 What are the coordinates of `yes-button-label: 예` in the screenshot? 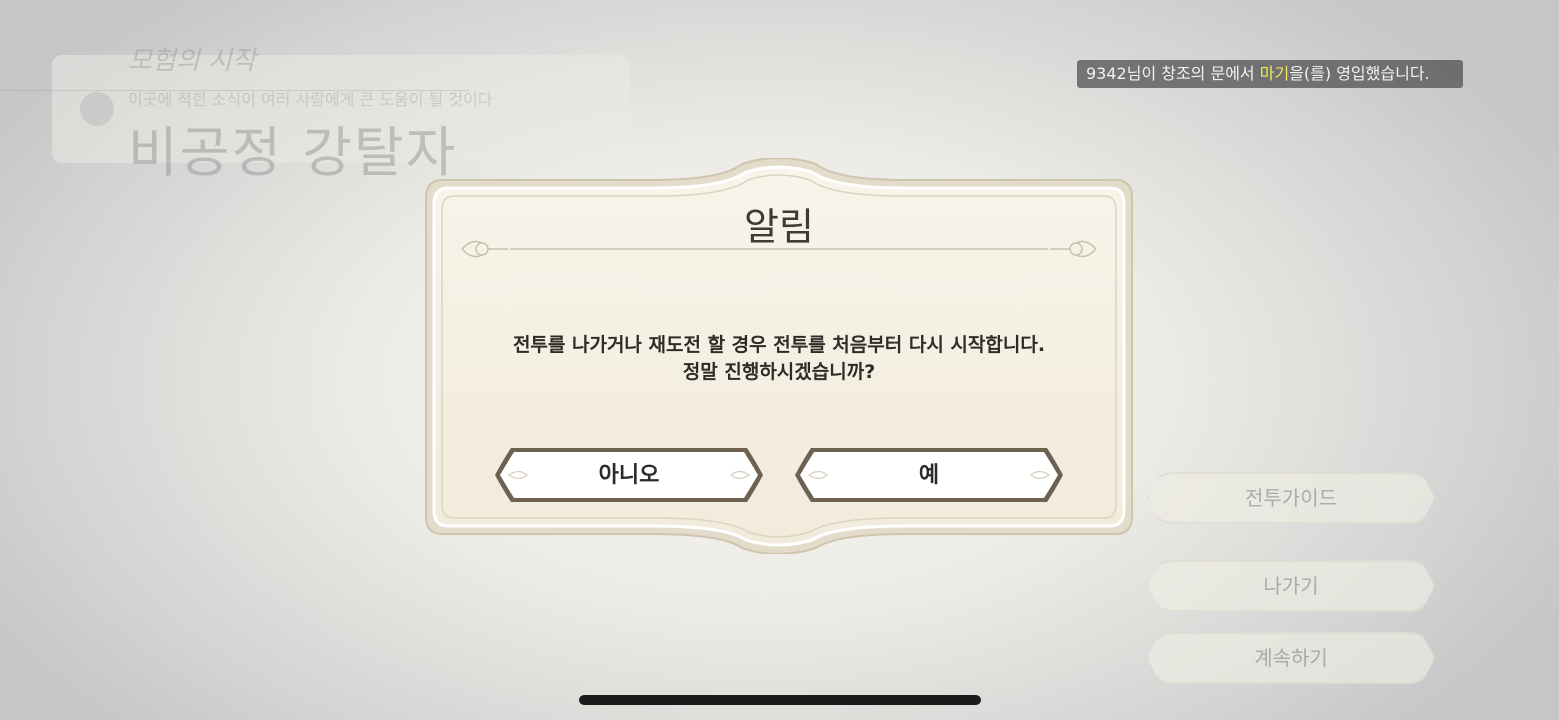 It's located at (929, 474).